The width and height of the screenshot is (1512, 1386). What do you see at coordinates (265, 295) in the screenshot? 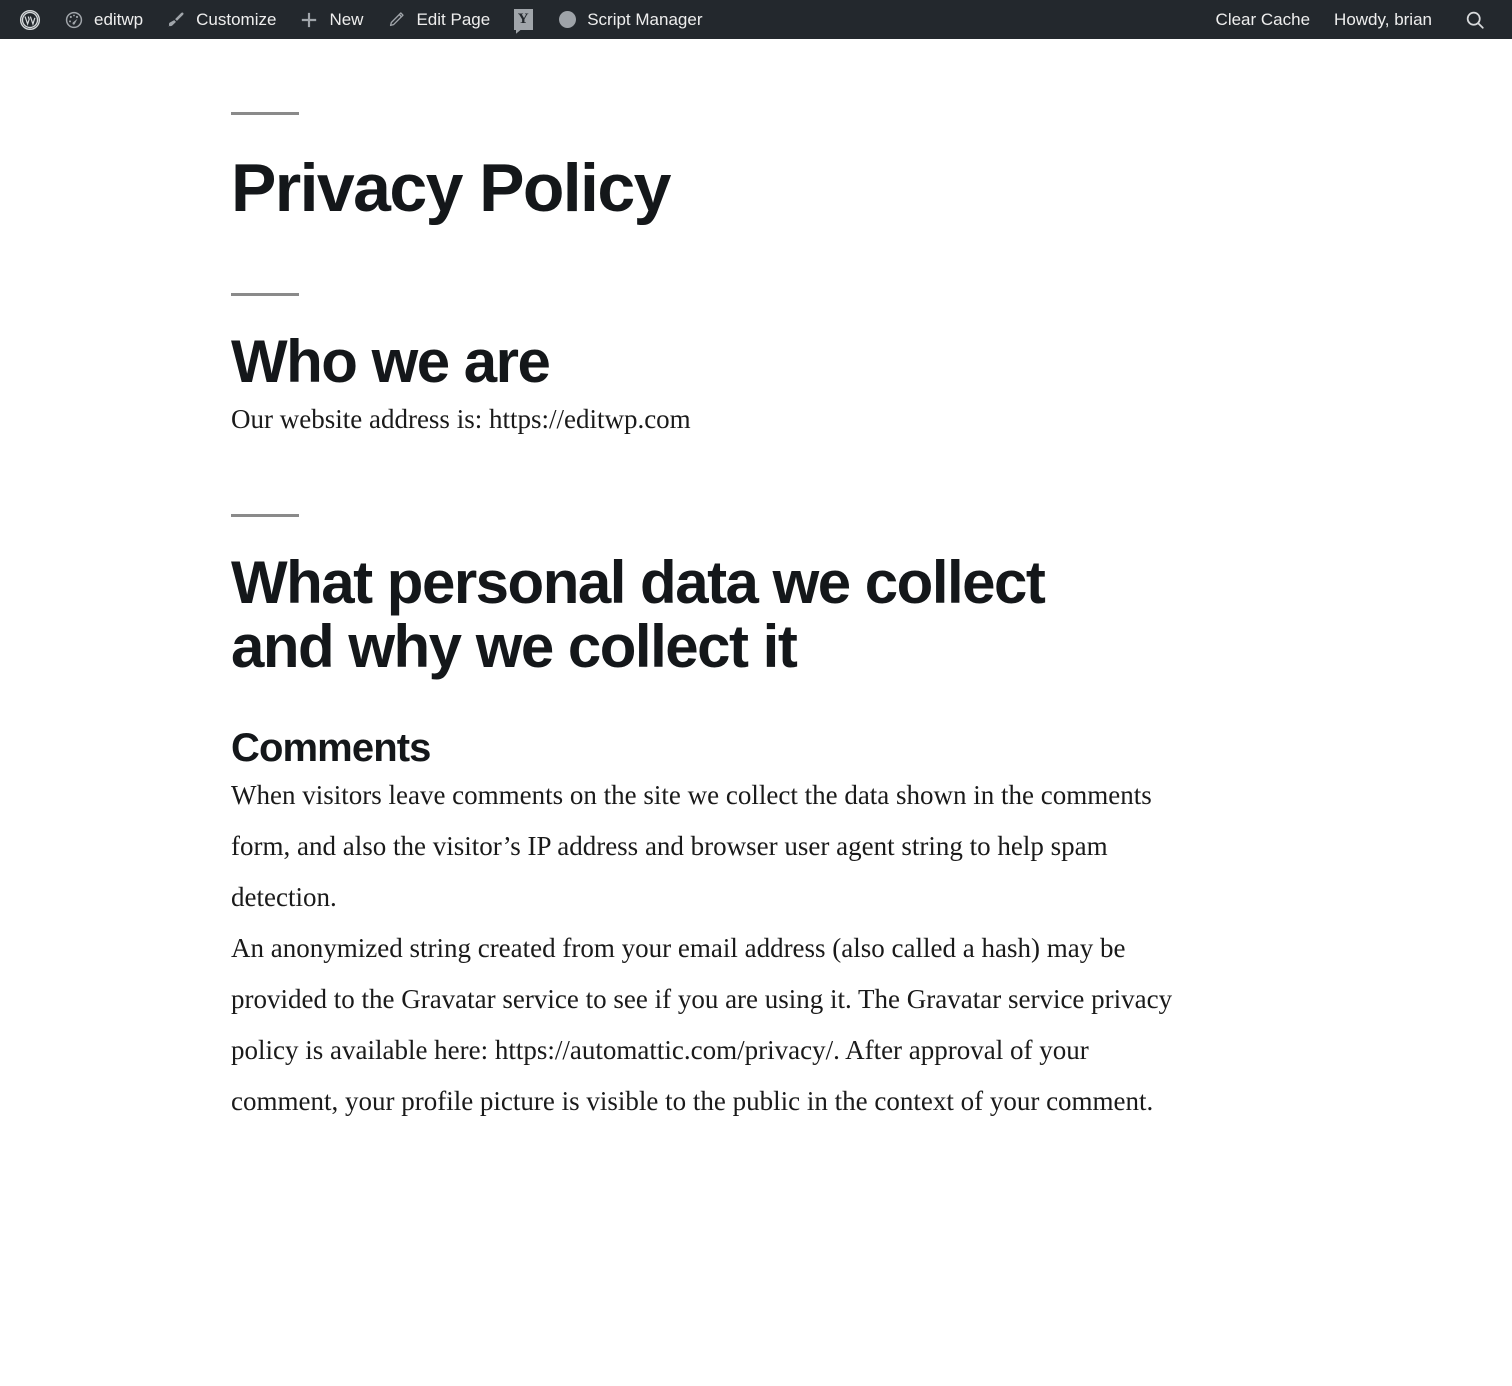
I see `section-rule-who-we-are` at bounding box center [265, 295].